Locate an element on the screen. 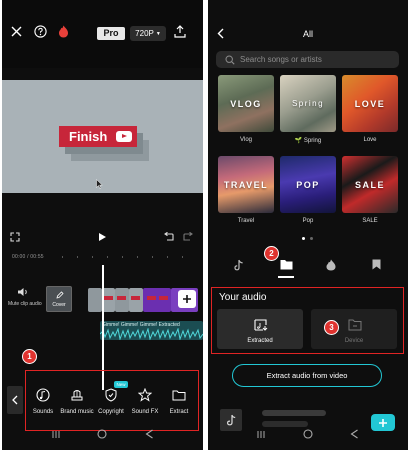  device-label: Device is located at coordinates (354, 341).